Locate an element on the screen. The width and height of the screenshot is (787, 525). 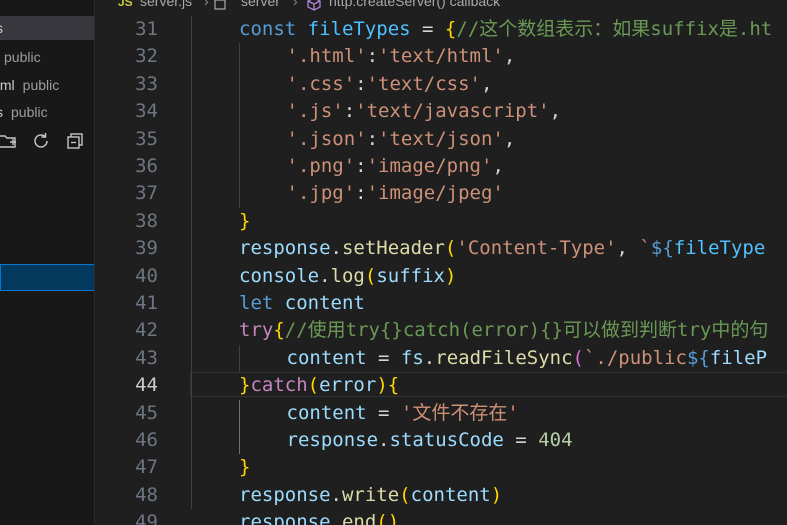
refresh-icon is located at coordinates (41, 141).